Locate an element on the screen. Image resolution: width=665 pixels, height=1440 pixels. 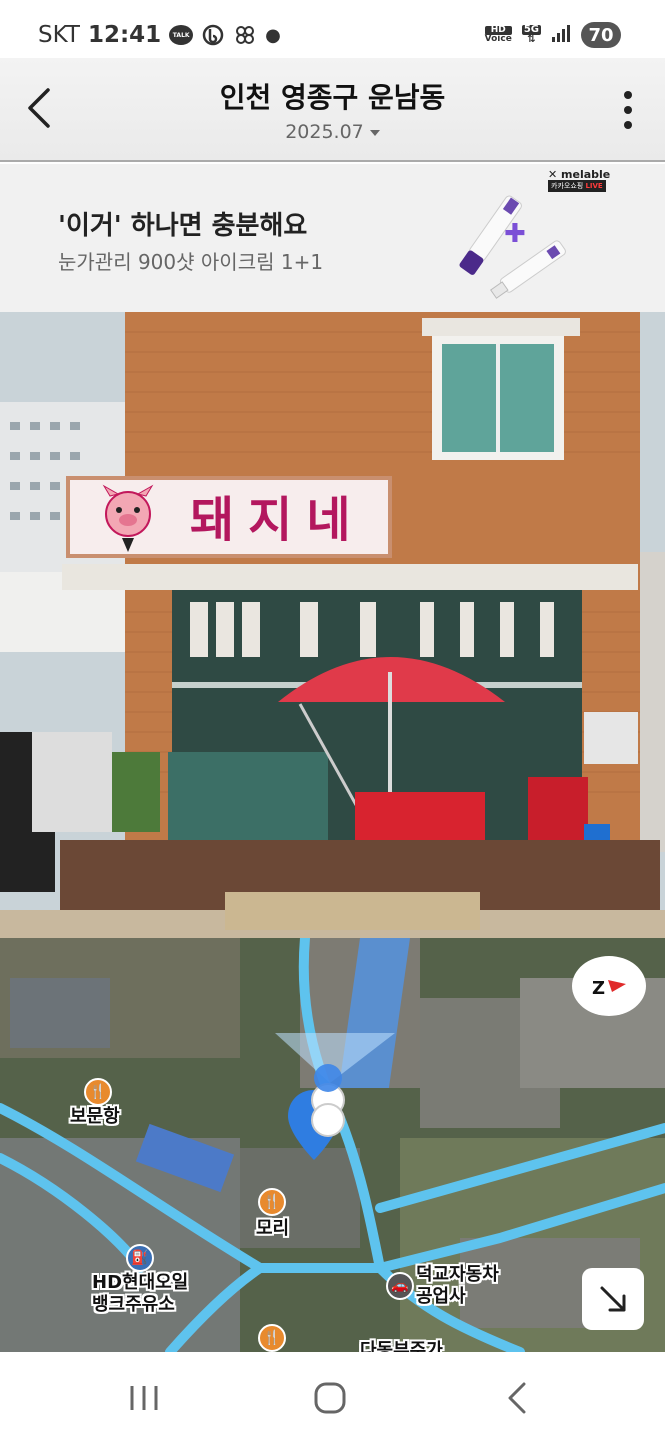
system-nav-bar is located at coordinates (332, 1396).